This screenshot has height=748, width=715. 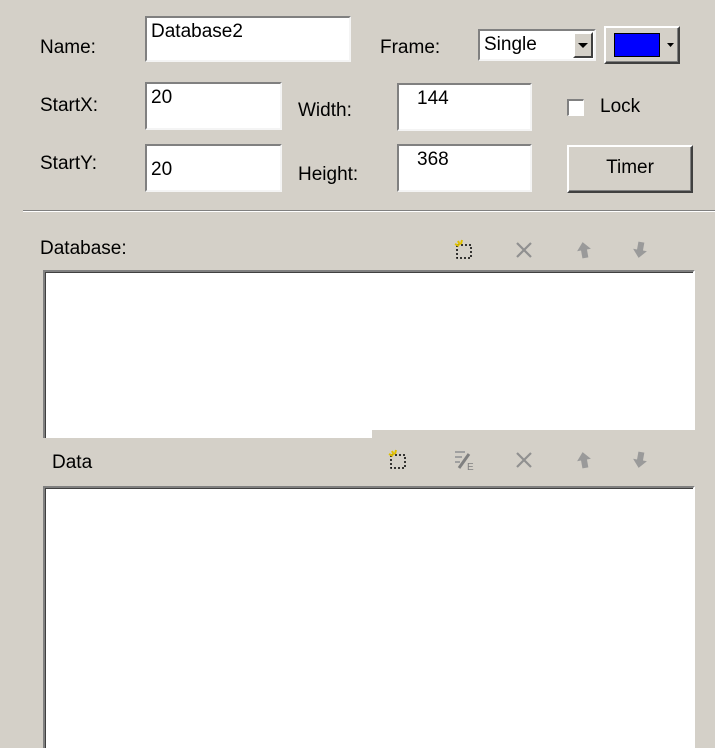 What do you see at coordinates (464, 168) in the screenshot?
I see `height-field: 368` at bounding box center [464, 168].